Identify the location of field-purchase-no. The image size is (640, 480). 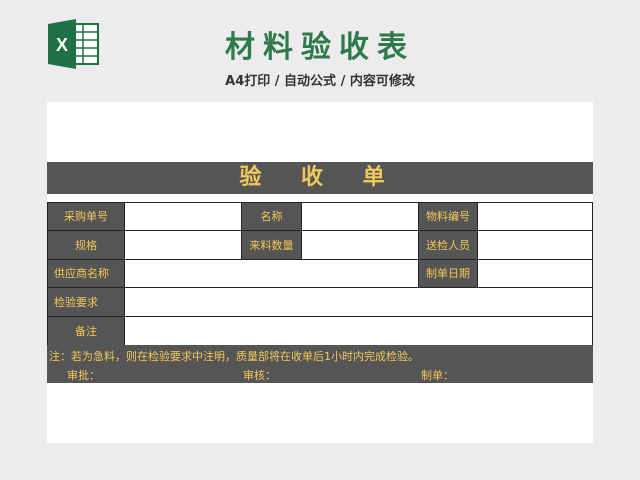
(183, 216).